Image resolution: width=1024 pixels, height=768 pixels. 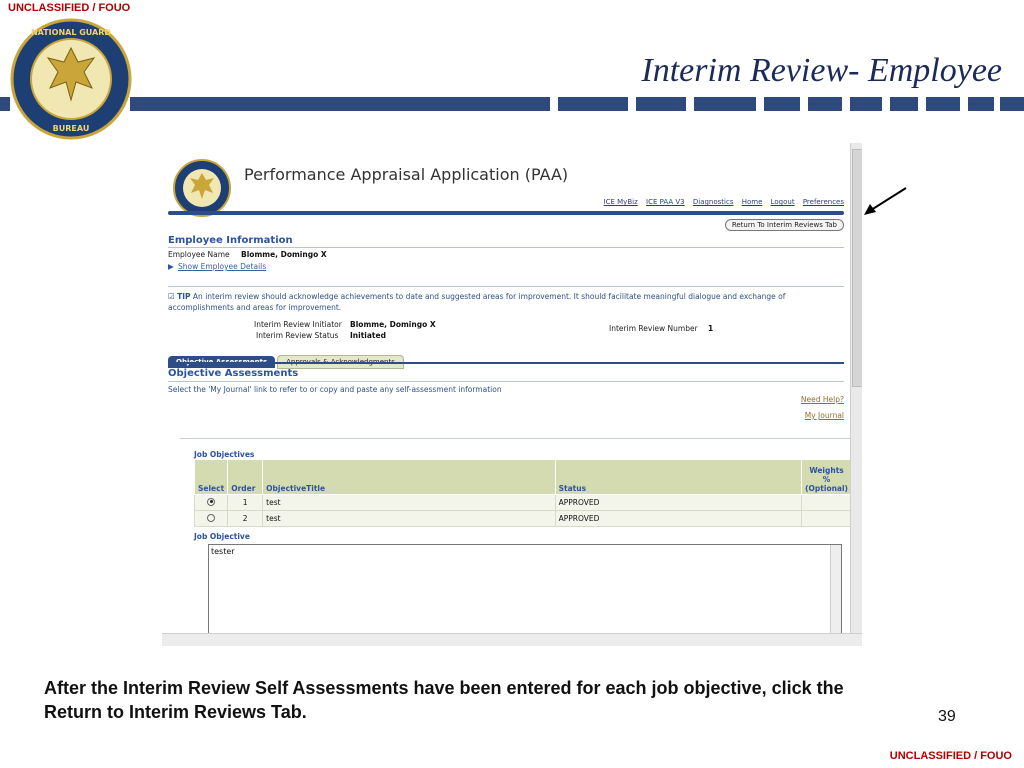 What do you see at coordinates (826, 477) in the screenshot?
I see `column-header-weights: Weights % (Optional)` at bounding box center [826, 477].